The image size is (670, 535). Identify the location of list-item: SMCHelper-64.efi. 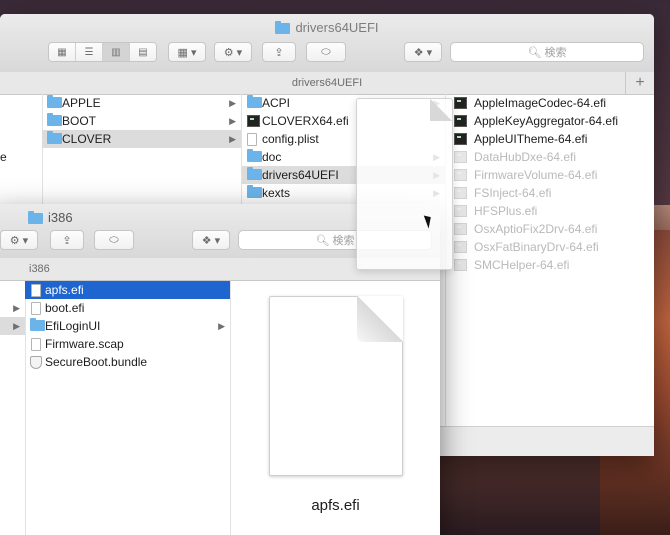
(550, 265).